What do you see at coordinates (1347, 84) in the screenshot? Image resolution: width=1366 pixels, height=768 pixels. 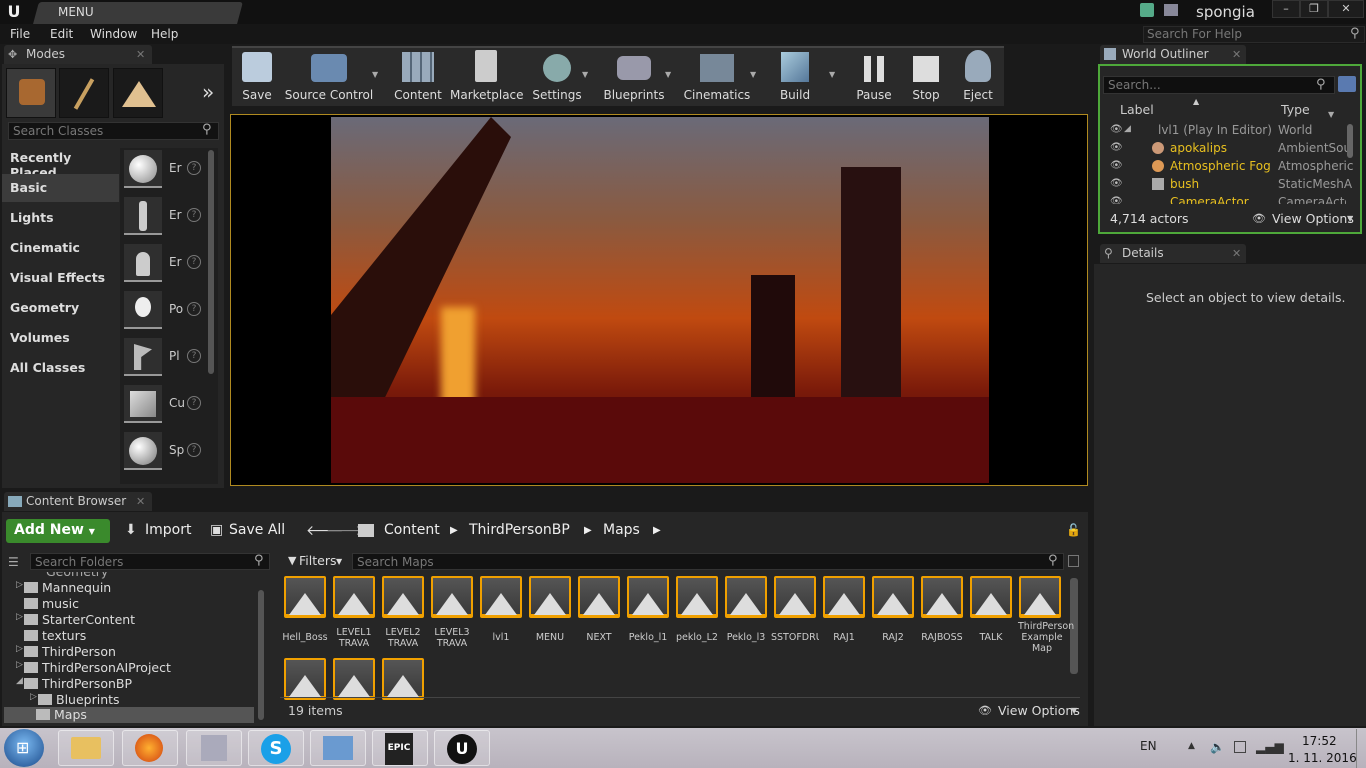 I see `add-actor-icon` at bounding box center [1347, 84].